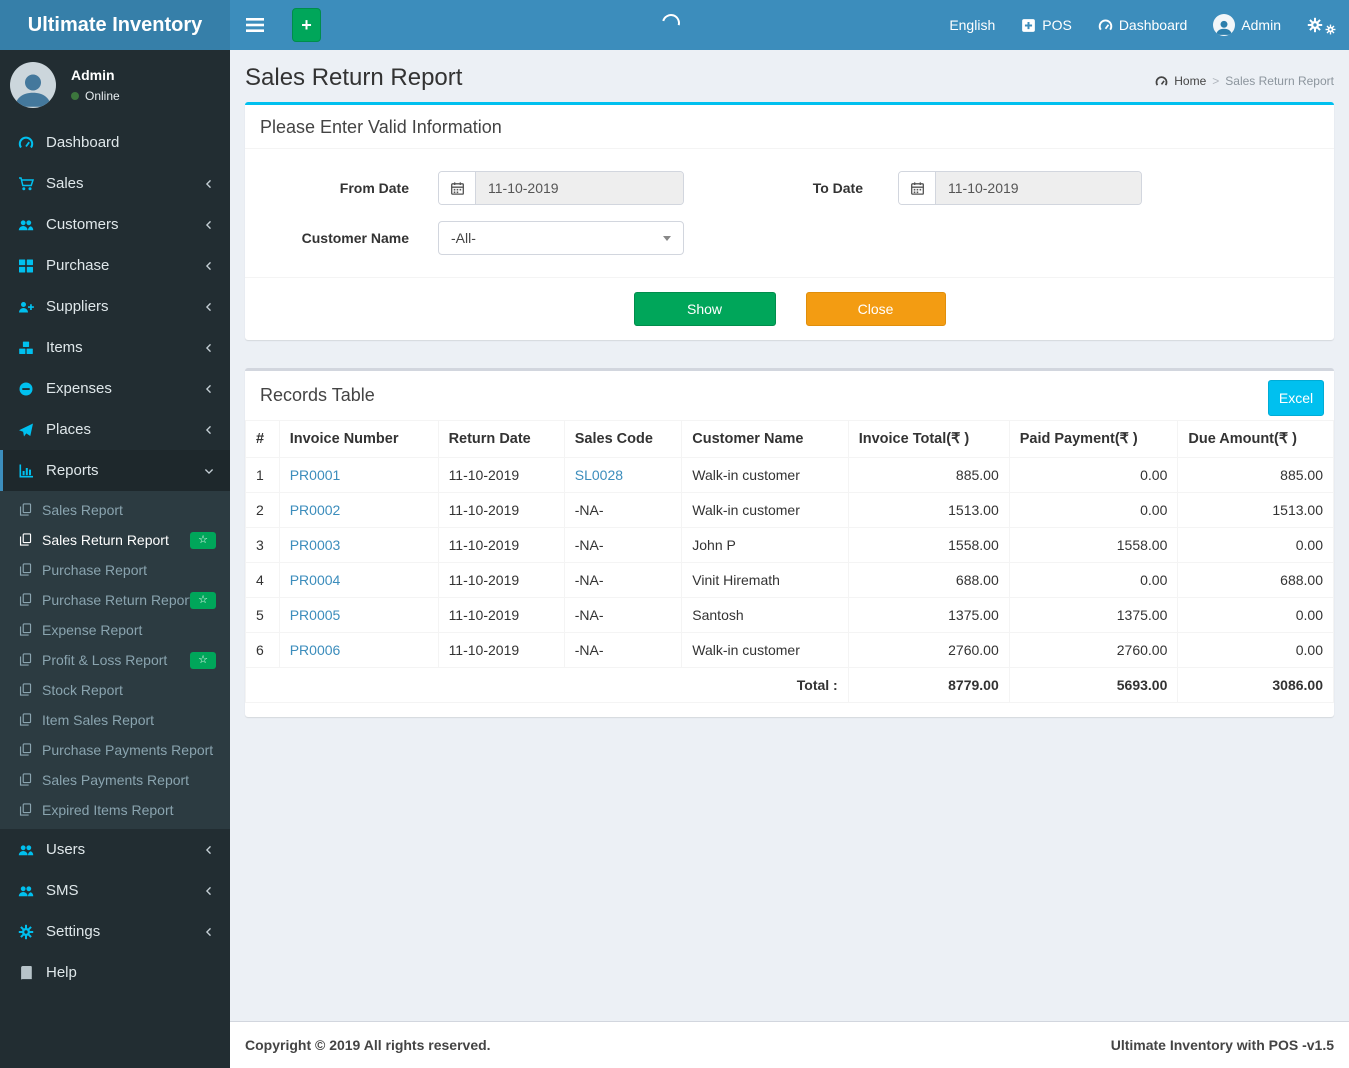  I want to click on submenu-profit-loss-report: Profit & Loss Report ☆, so click(115, 660).